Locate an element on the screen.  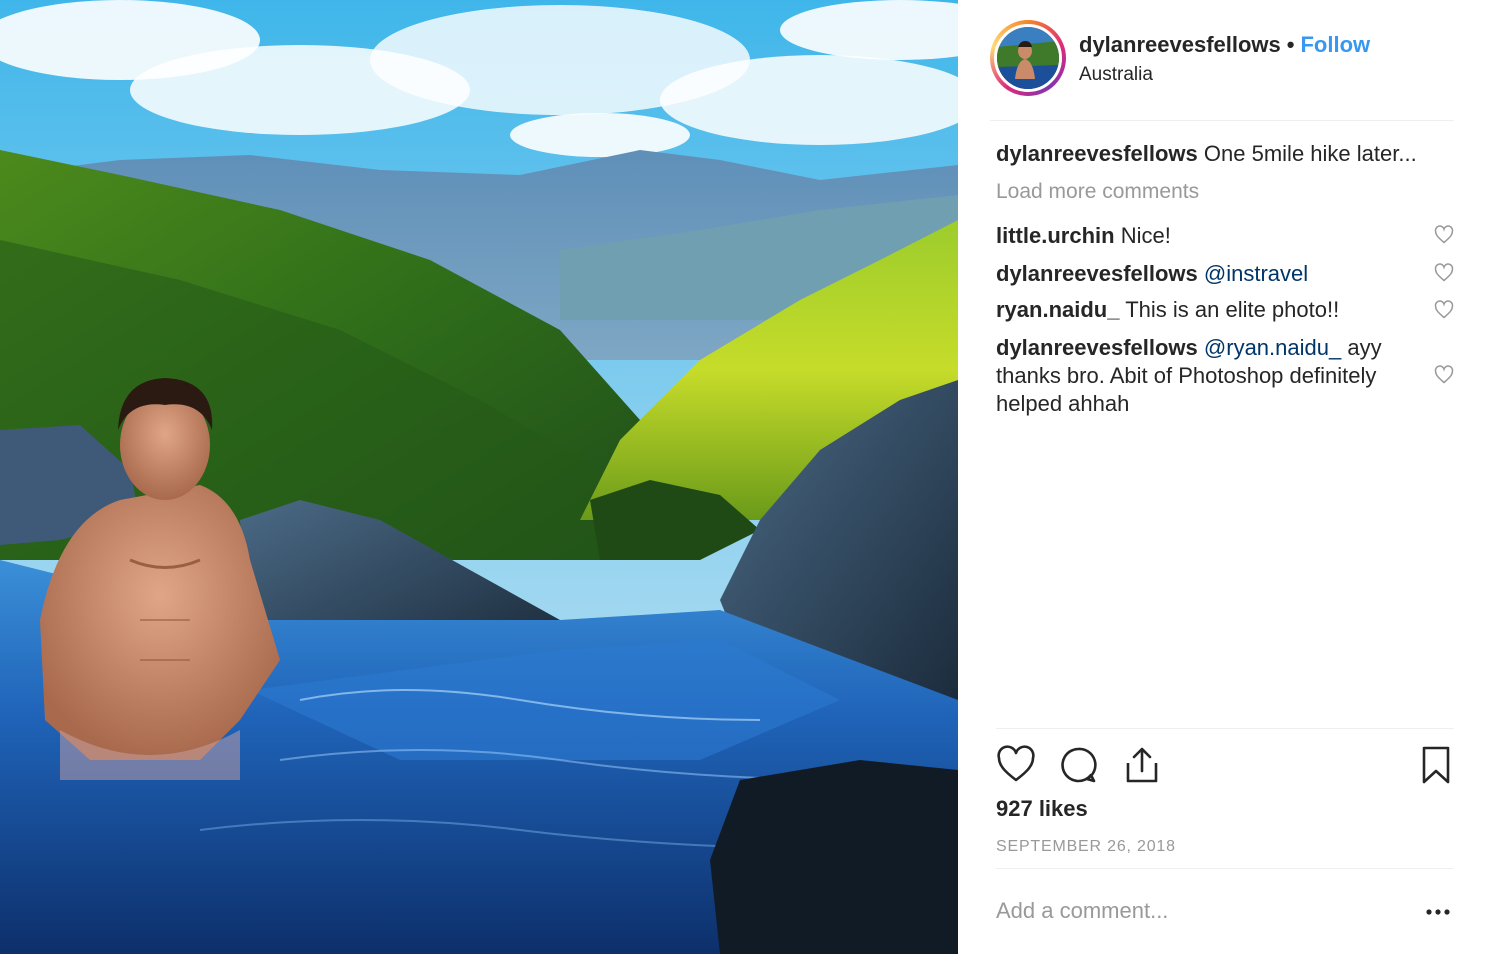
comment-username: little.urchin is located at coordinates (1055, 235).